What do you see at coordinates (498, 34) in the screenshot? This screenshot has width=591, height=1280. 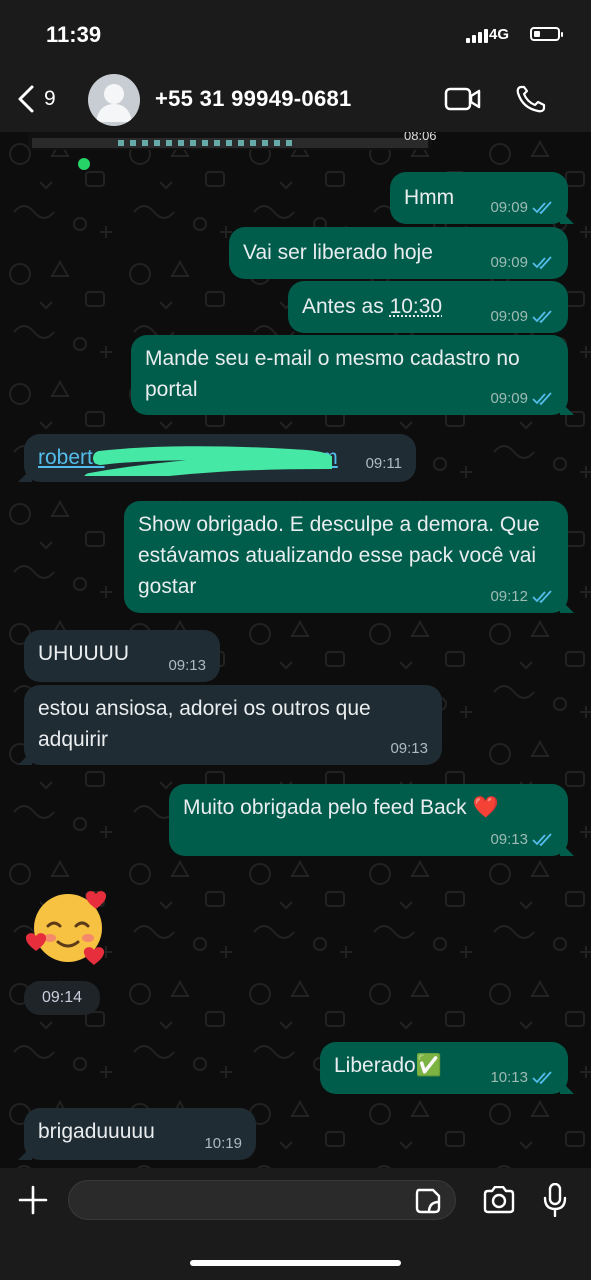 I see `network-label: 4G` at bounding box center [498, 34].